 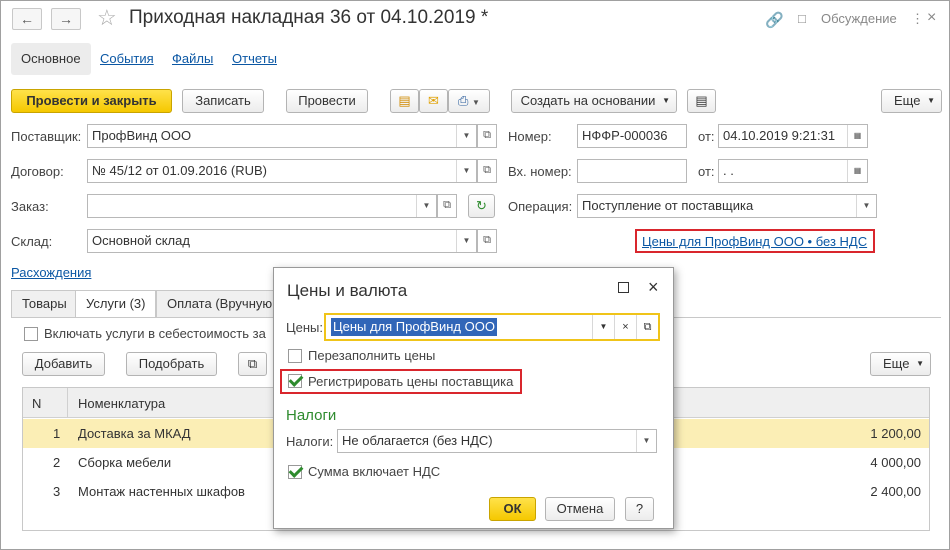 I want to click on in-date-value: . ., so click(x=728, y=170).